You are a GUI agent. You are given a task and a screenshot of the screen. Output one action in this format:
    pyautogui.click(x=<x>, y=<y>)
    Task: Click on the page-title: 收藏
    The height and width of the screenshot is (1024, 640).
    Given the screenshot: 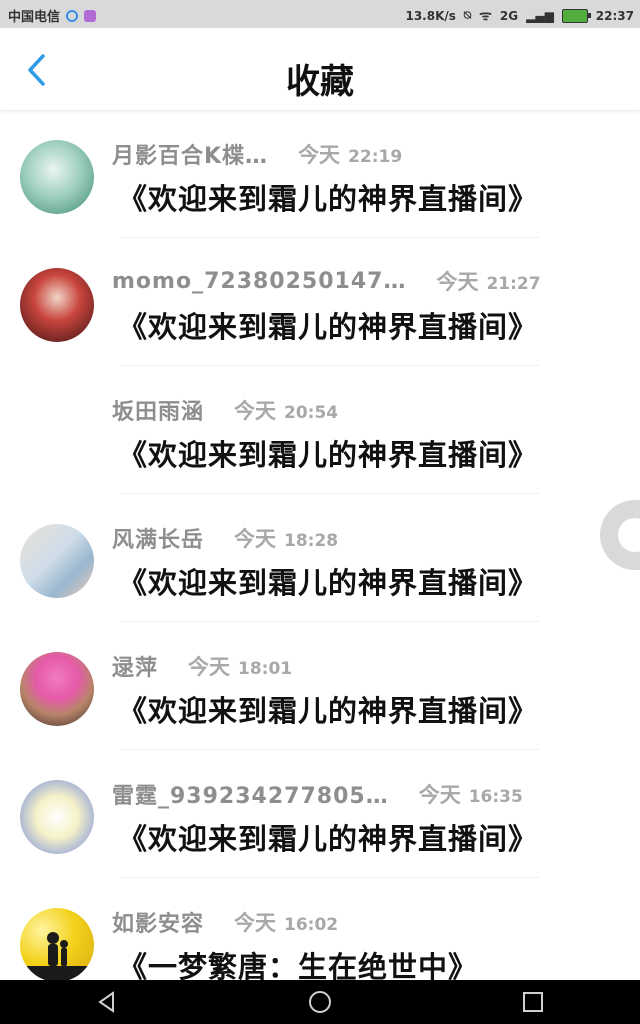 What is the action you would take?
    pyautogui.click(x=320, y=82)
    